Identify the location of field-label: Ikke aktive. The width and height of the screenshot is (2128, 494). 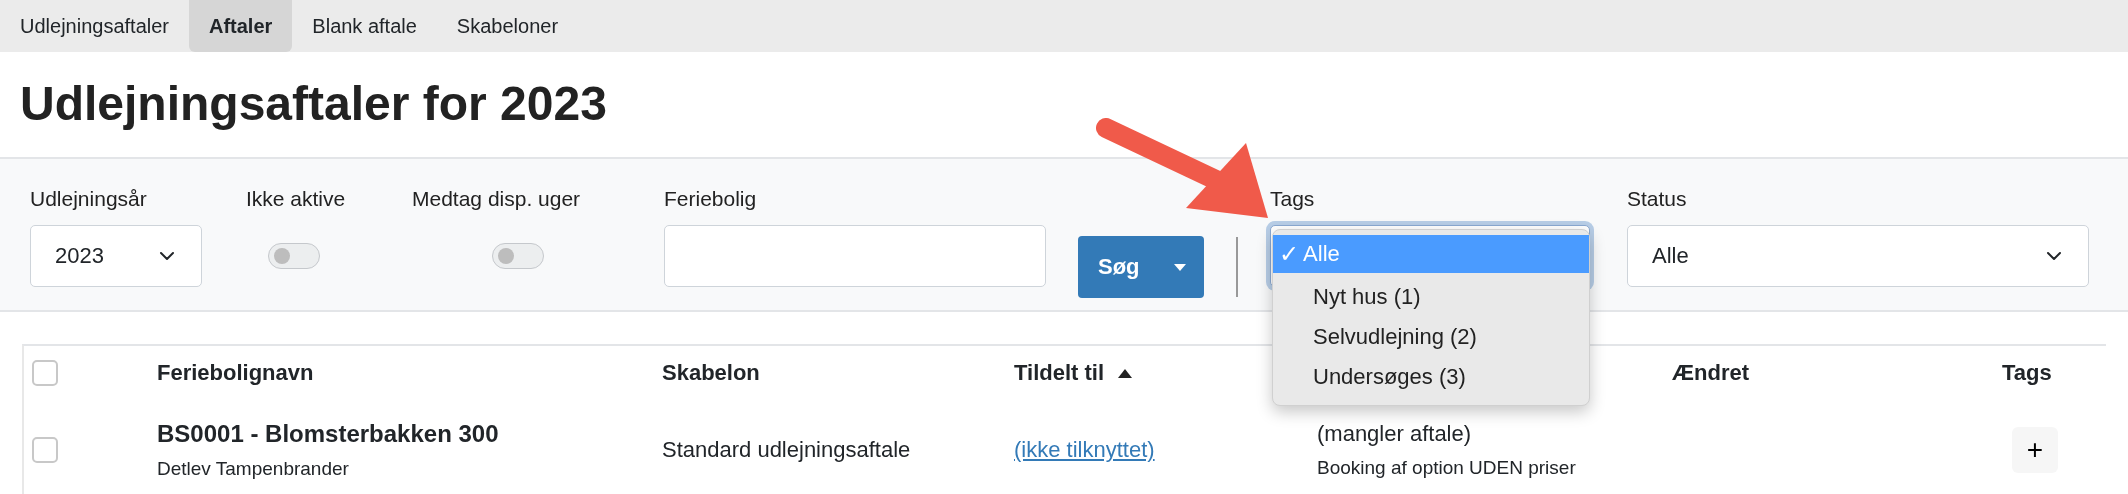
(296, 199).